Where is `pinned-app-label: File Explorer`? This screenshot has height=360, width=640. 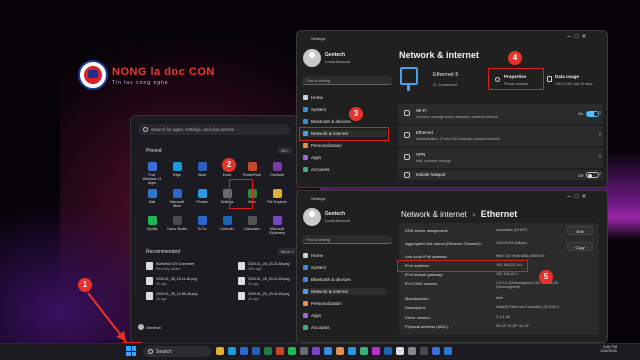
pinned-app-label: File Explorer is located at coordinates (277, 202).